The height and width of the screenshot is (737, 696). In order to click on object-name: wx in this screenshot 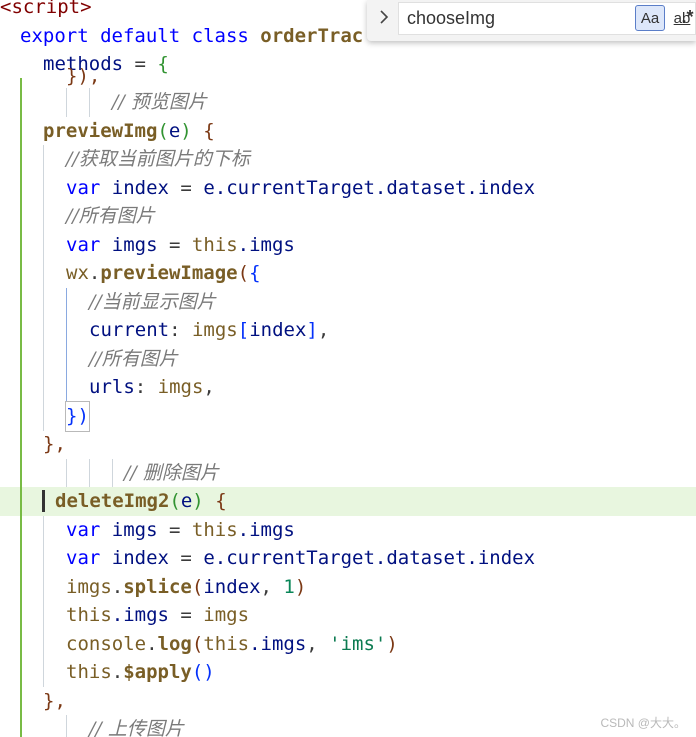, I will do `click(77, 273)`.